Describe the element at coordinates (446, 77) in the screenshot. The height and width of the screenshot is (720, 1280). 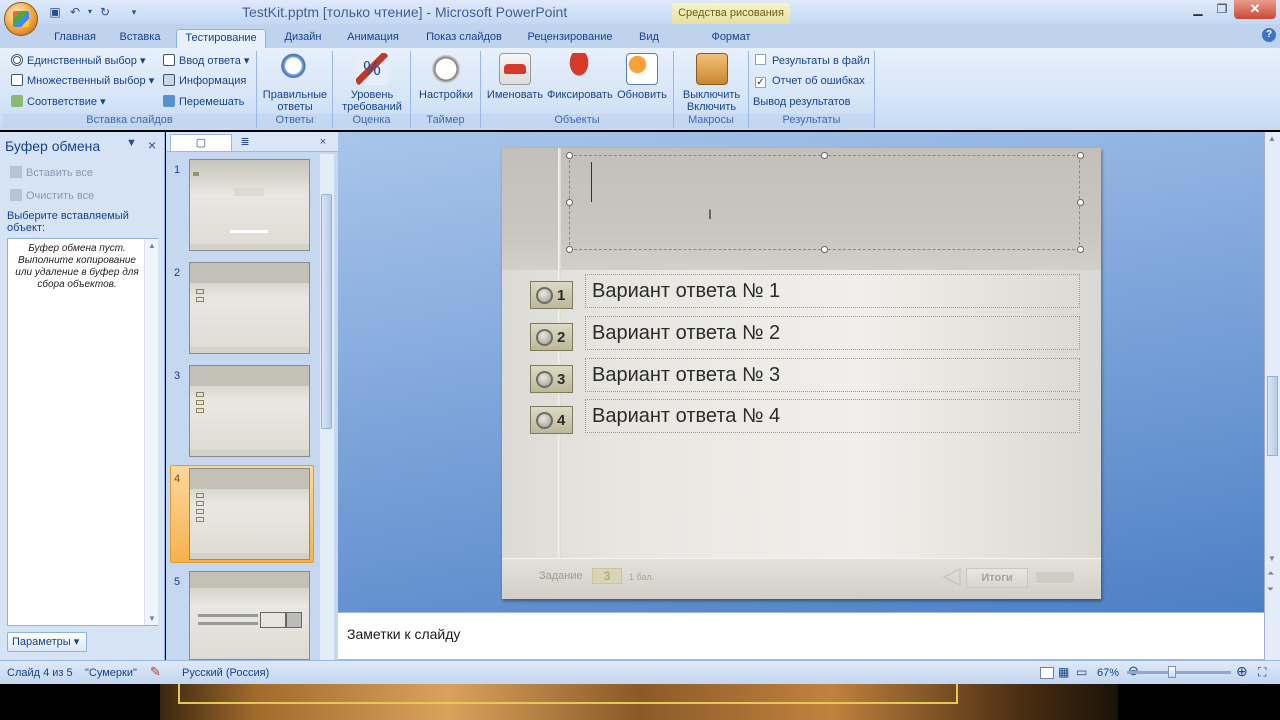
I see `timer-settings-button: Настройки` at that location.